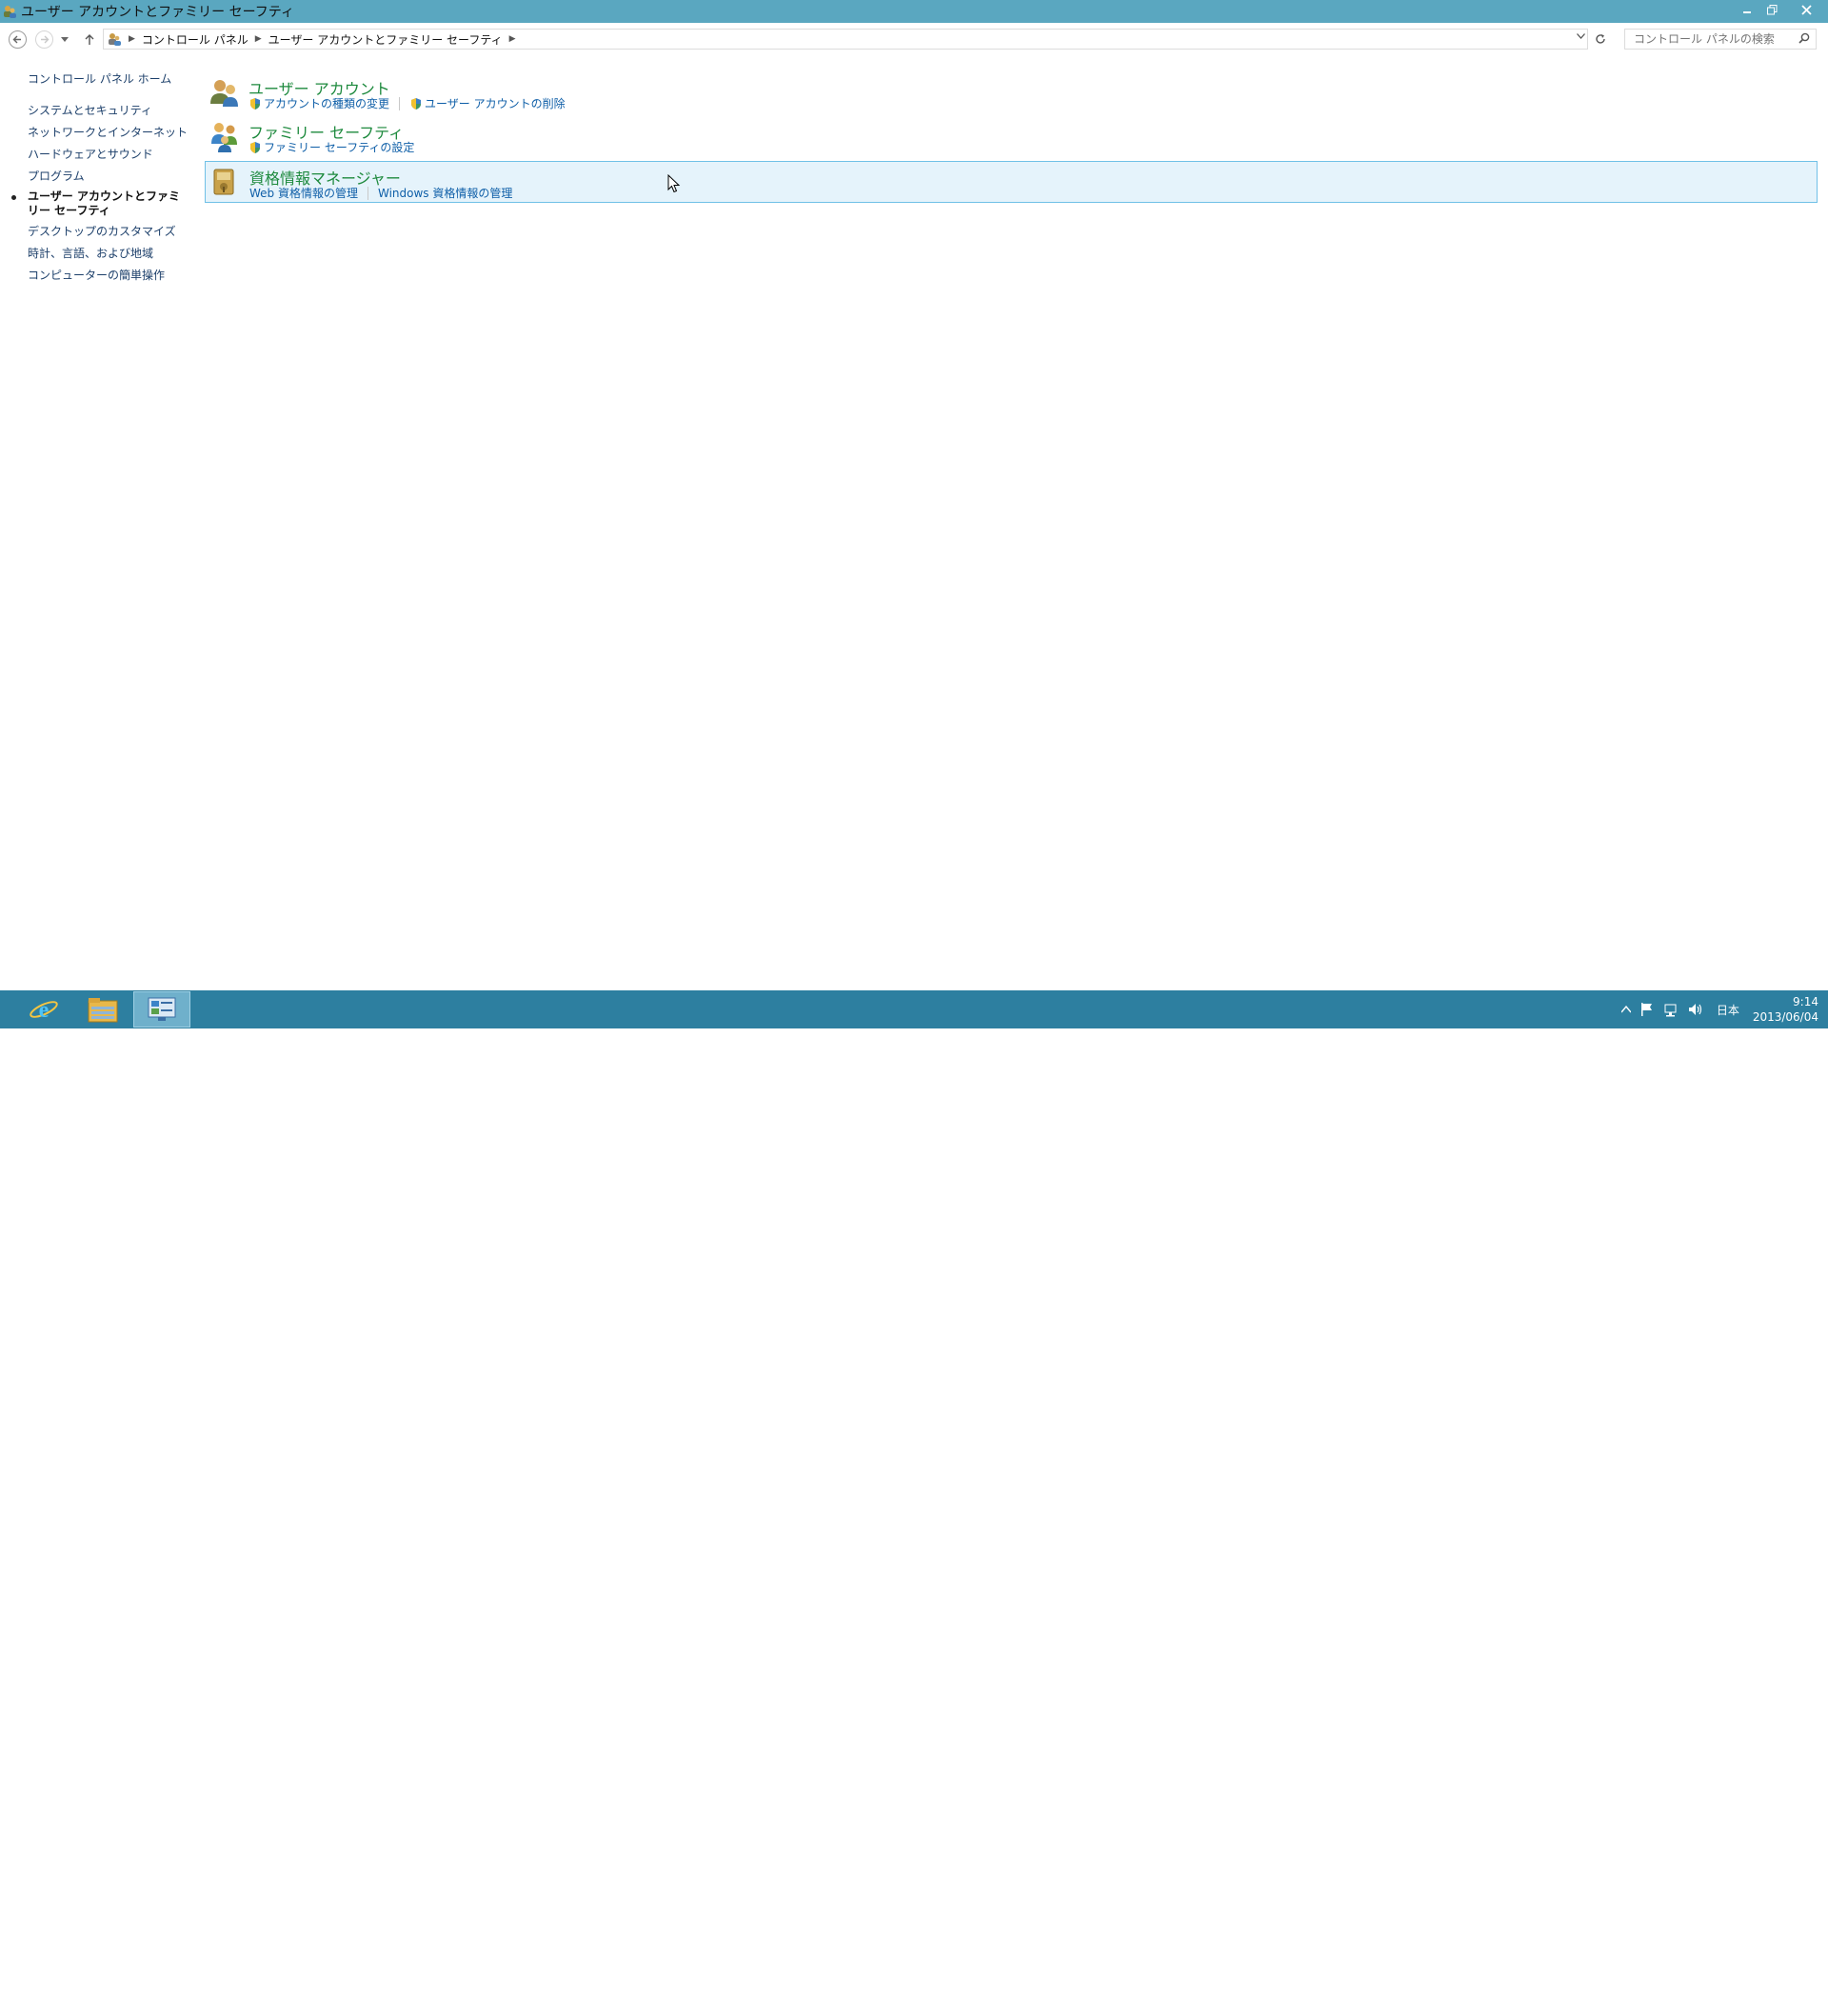 Image resolution: width=1828 pixels, height=2016 pixels. I want to click on file-explorer-icon, so click(103, 1010).